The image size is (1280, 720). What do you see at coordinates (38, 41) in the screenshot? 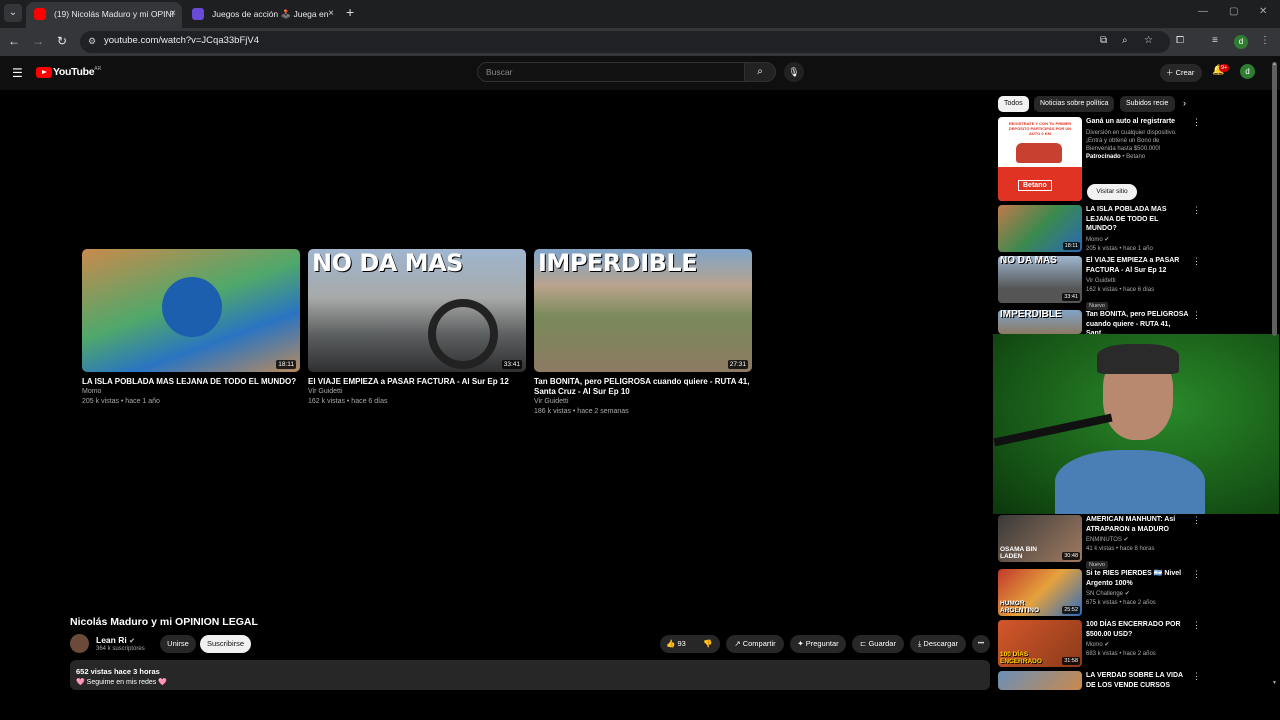
I see `forward-arrow-icon: →` at bounding box center [38, 41].